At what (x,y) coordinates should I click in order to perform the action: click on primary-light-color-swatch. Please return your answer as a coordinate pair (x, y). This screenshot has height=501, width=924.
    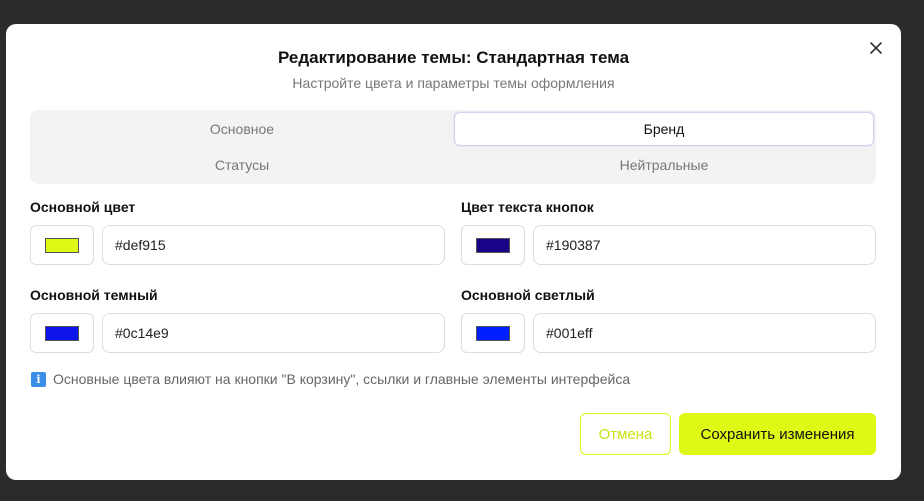
    Looking at the image, I should click on (493, 333).